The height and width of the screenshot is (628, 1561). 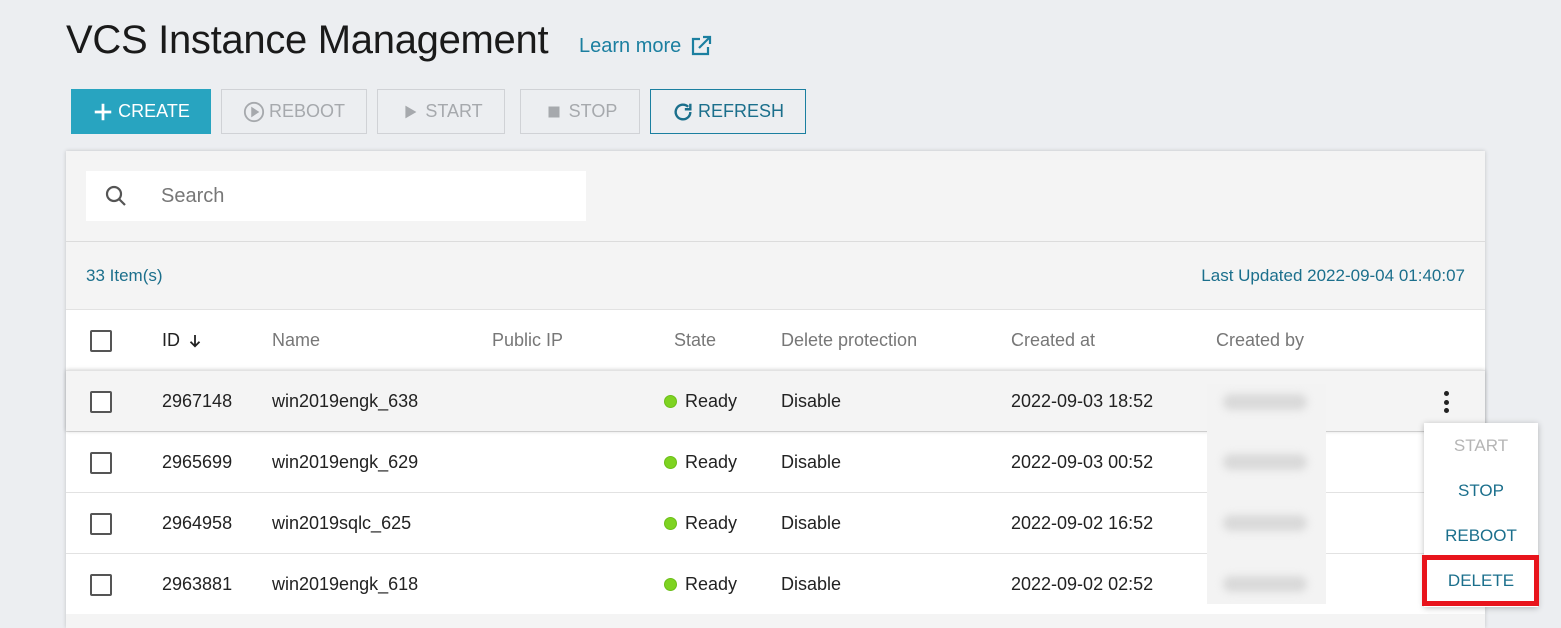 I want to click on plus-icon, so click(x=103, y=111).